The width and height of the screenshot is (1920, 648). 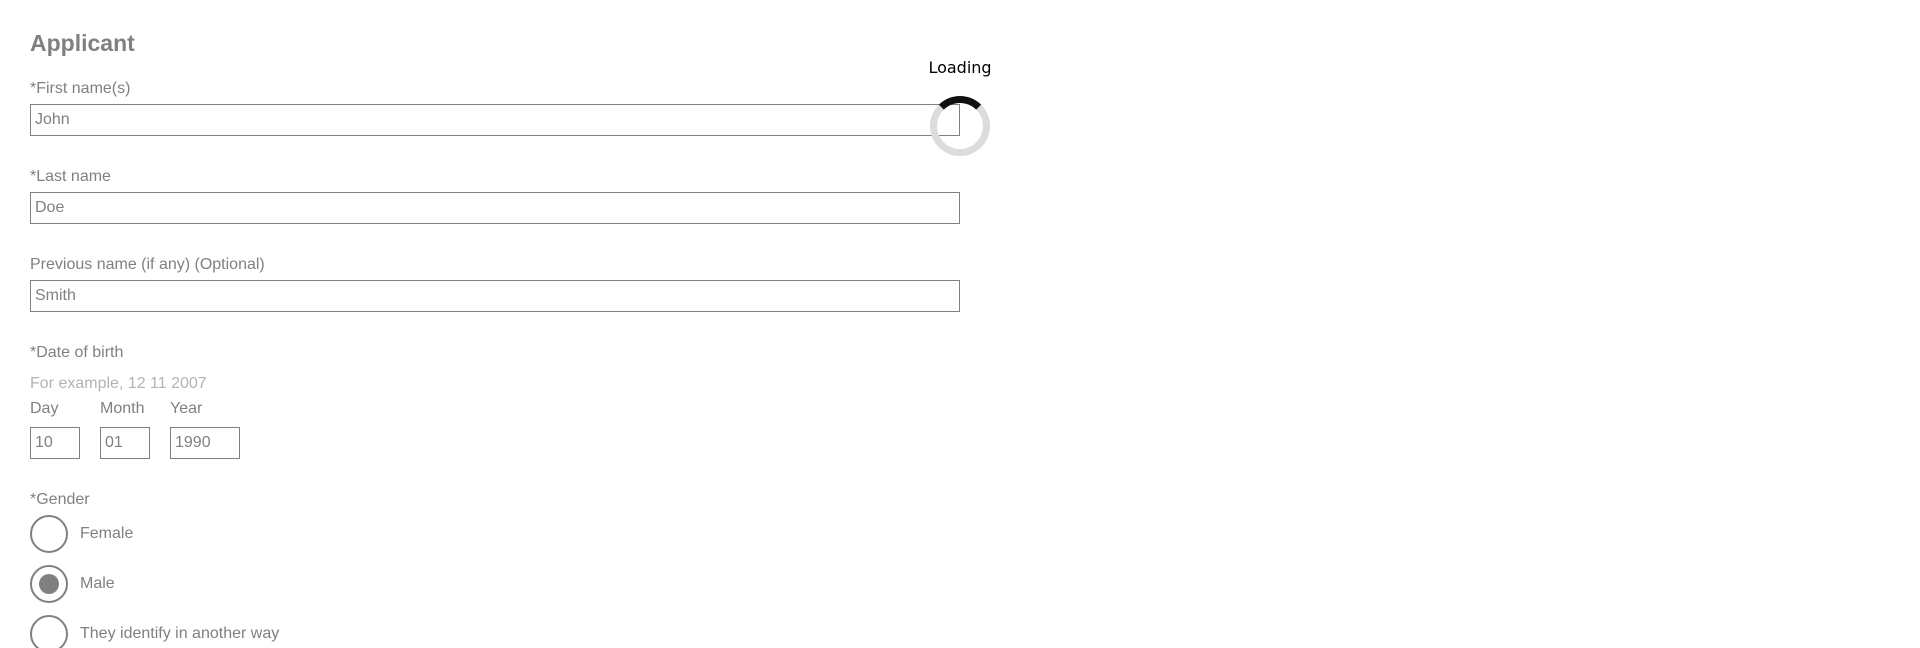 I want to click on year-input, so click(x=205, y=443).